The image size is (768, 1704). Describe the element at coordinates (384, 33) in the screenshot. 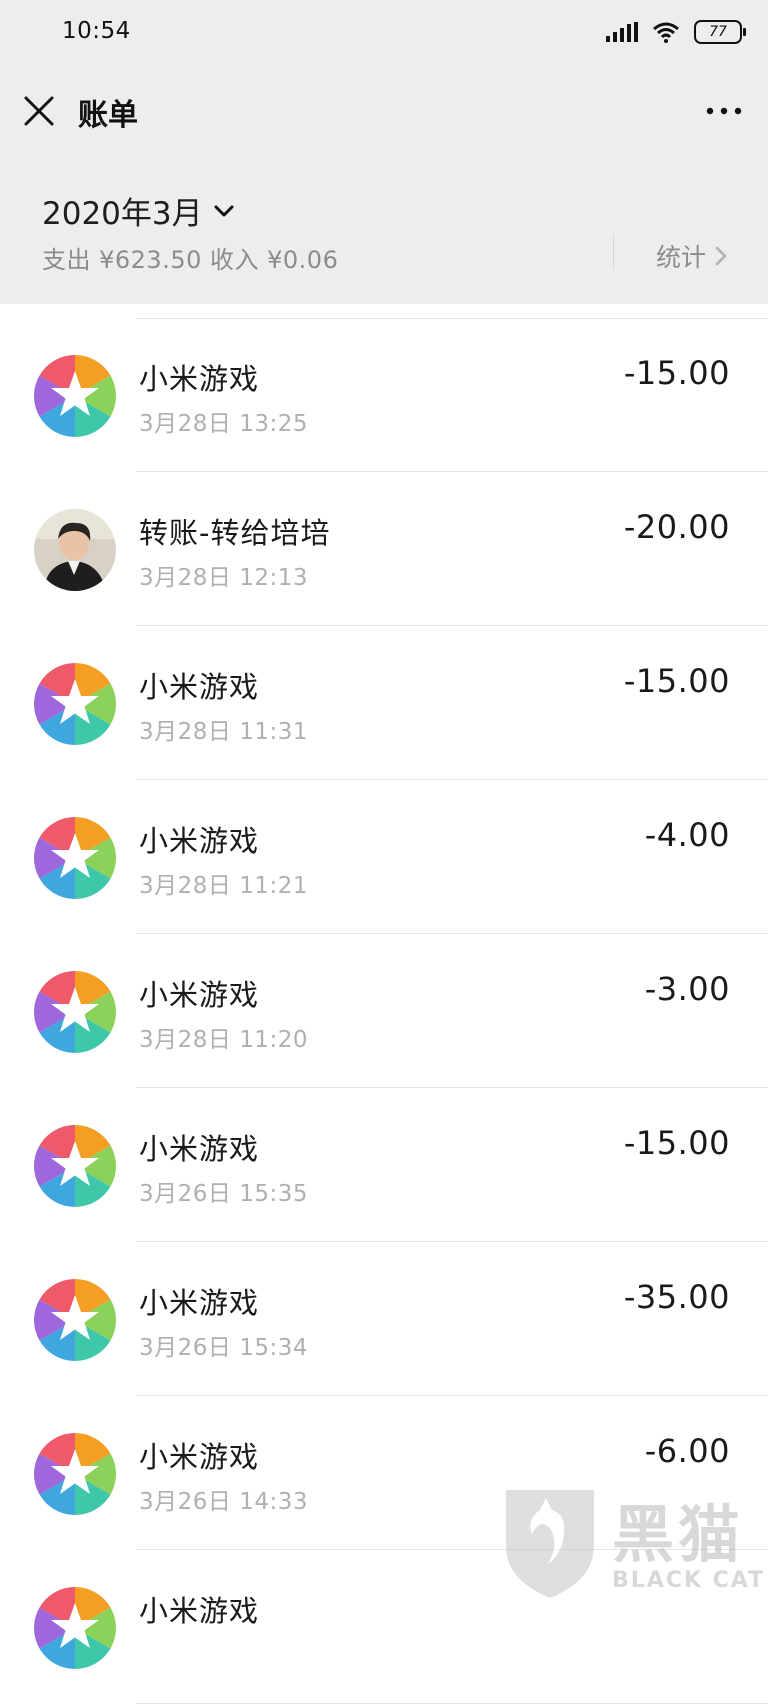

I see `status-bar: 10:54 77` at that location.